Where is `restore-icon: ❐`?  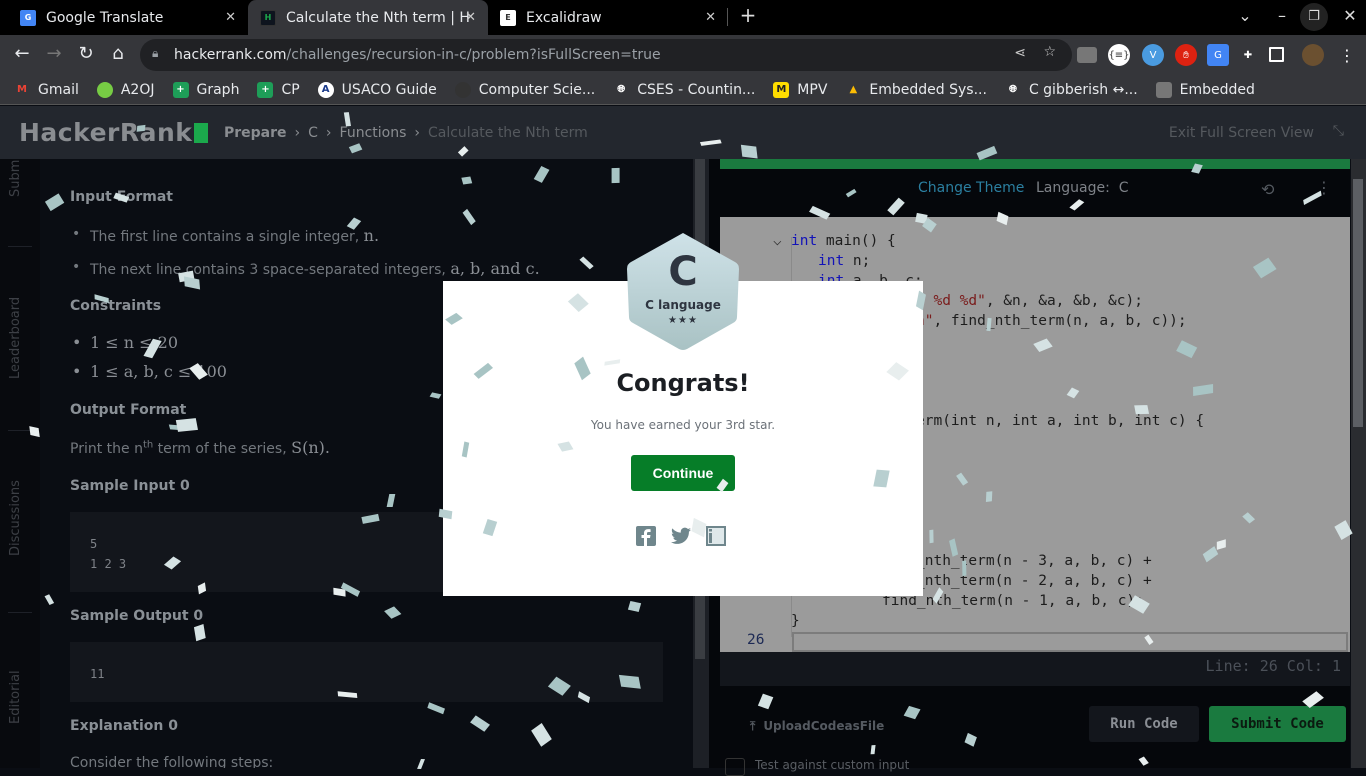 restore-icon: ❐ is located at coordinates (1314, 17).